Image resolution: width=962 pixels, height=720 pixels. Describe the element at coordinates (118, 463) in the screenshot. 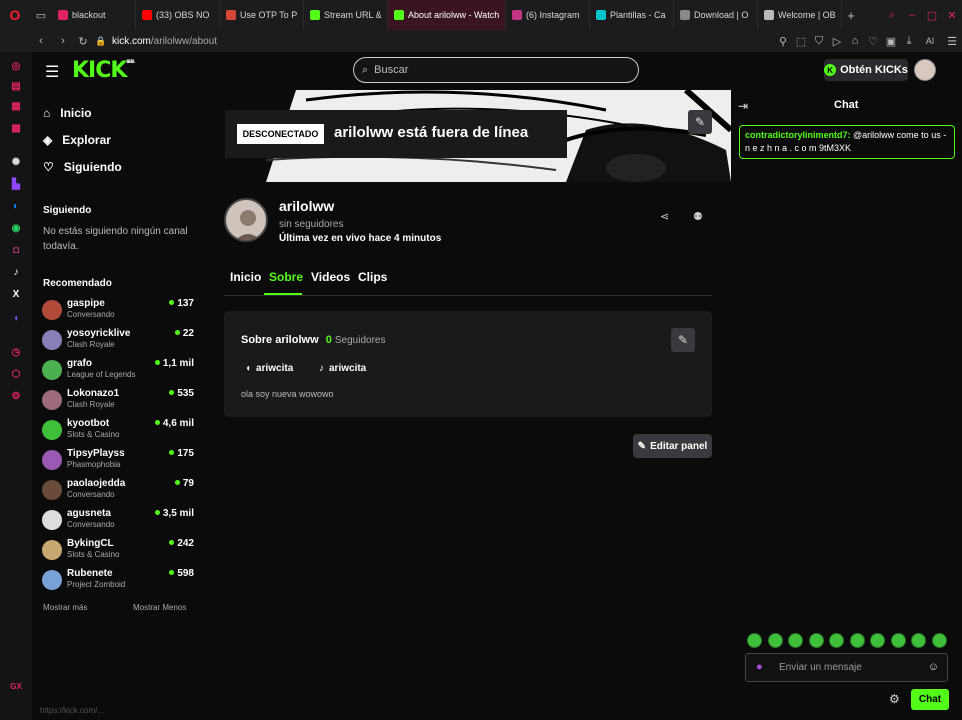

I see `recommended-channel: TipsyPlayss Phasmophobia 175` at that location.